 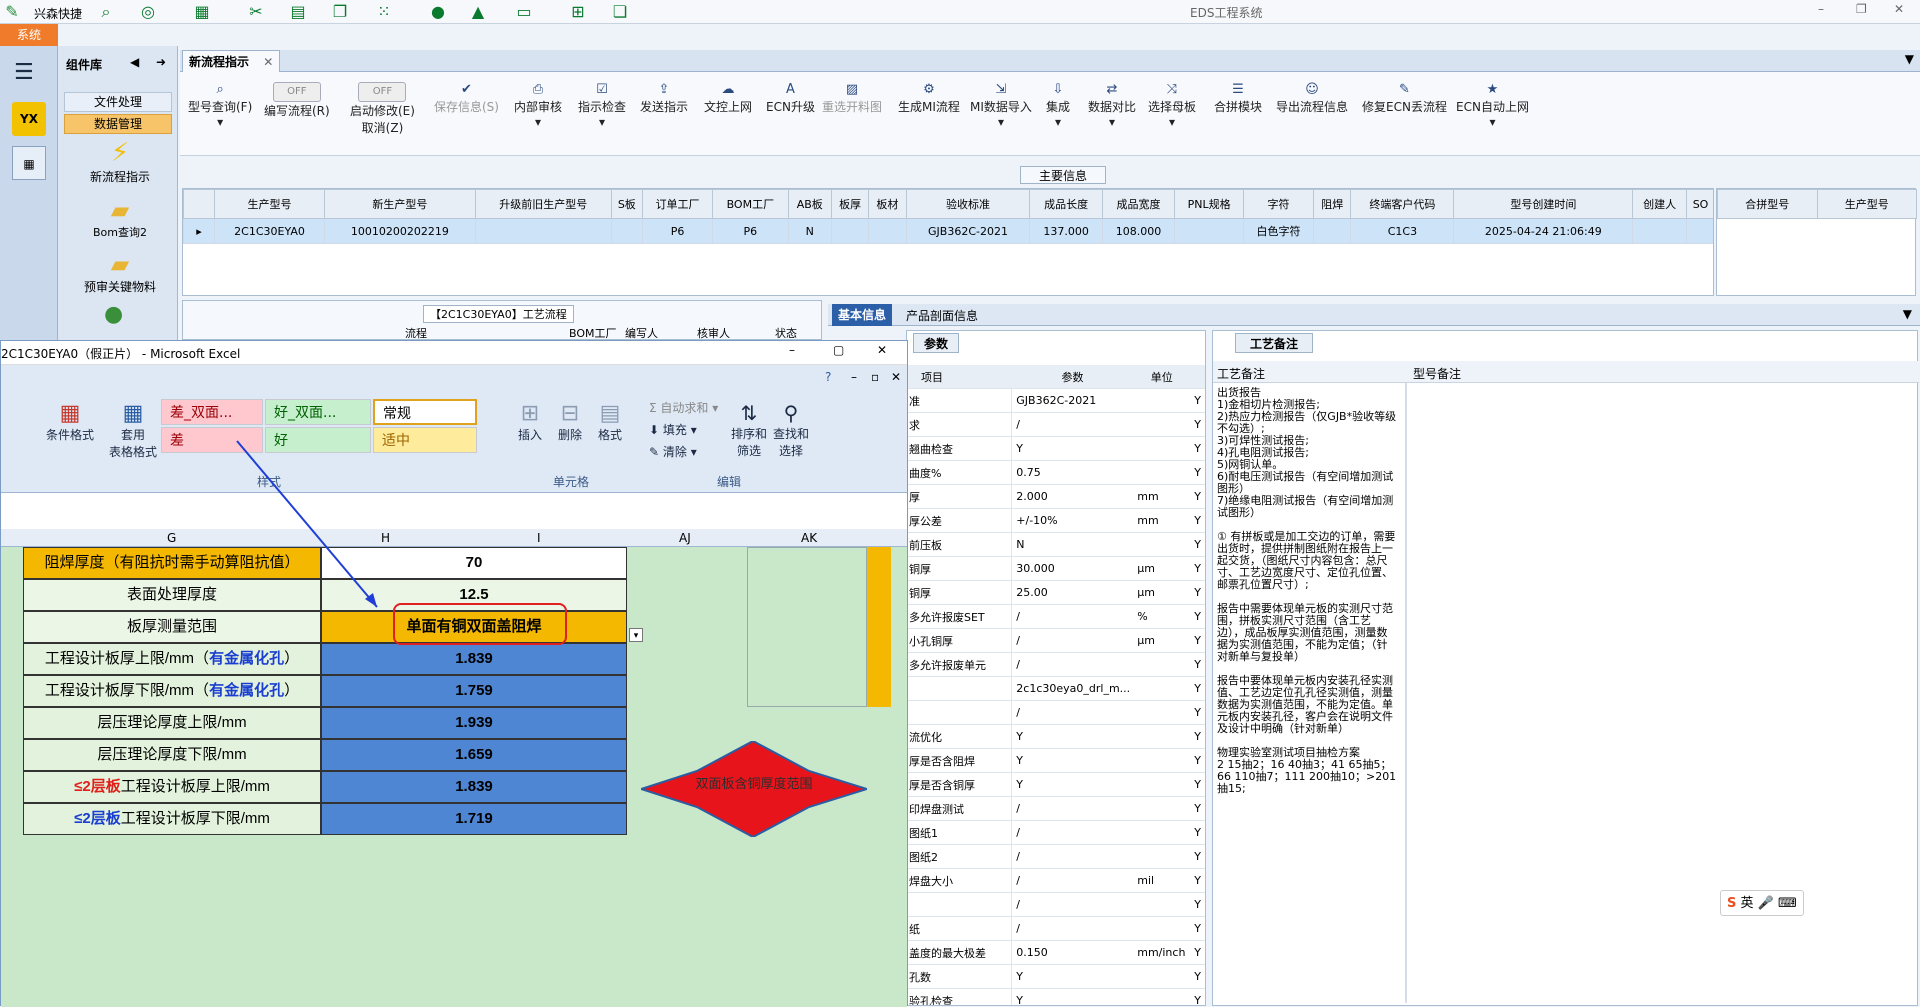 I want to click on table-cell: N, so click(x=809, y=231).